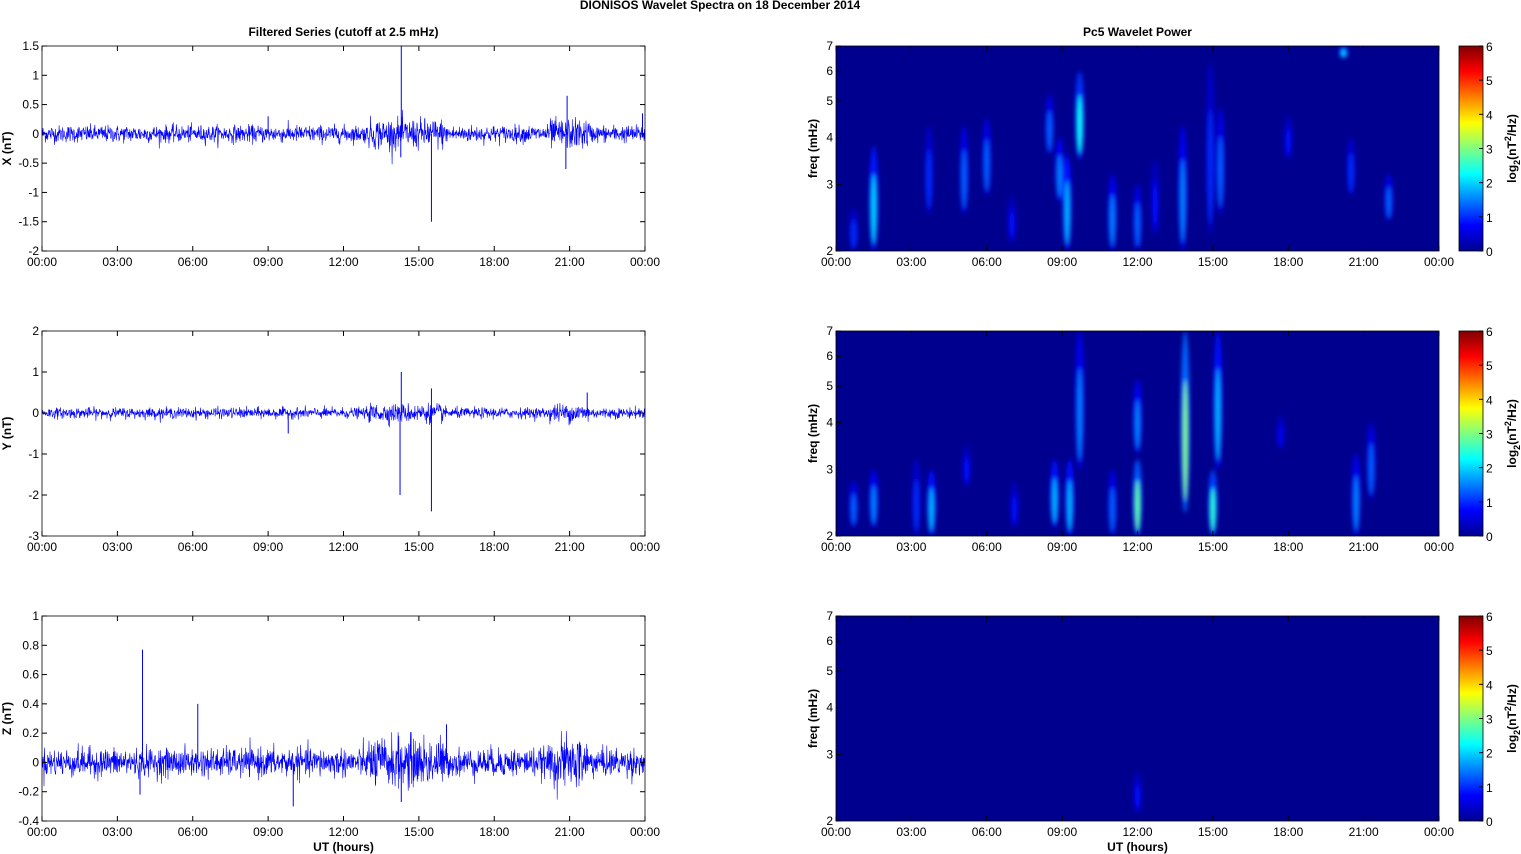  Describe the element at coordinates (30, 733) in the screenshot. I see `y-tick-label: 0.2` at that location.